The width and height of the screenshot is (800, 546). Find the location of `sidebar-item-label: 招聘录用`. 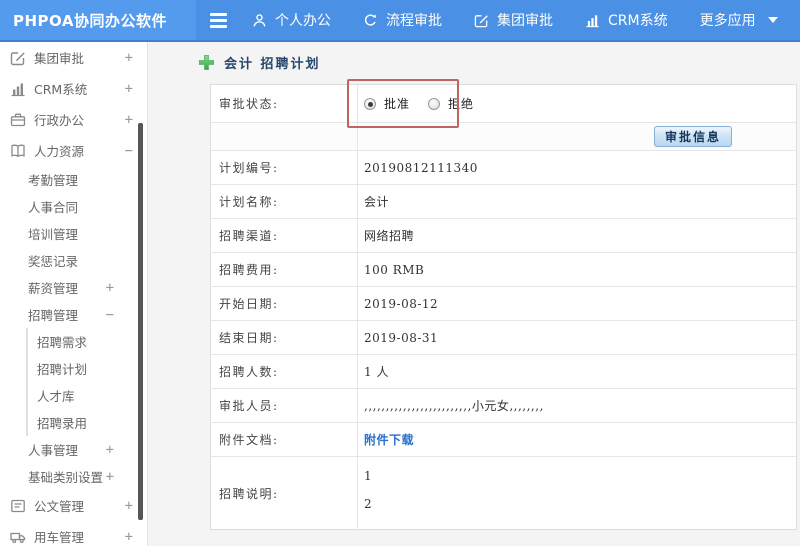

sidebar-item-label: 招聘录用 is located at coordinates (62, 423).